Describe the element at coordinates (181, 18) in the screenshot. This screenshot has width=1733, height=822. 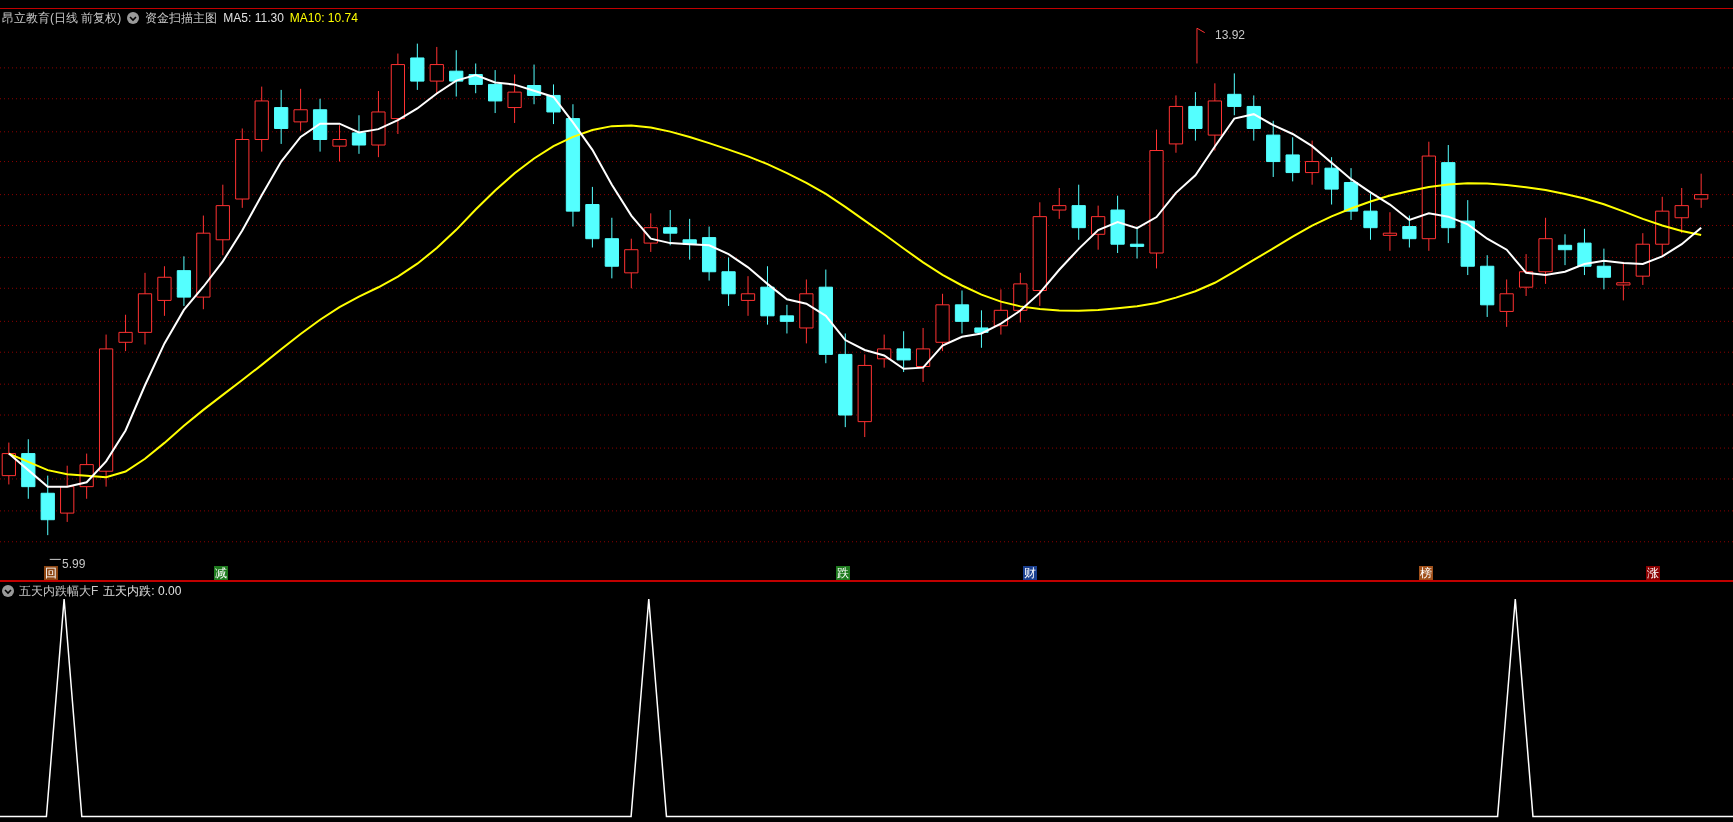
I see `indicator-name: 资金扫描主图` at that location.